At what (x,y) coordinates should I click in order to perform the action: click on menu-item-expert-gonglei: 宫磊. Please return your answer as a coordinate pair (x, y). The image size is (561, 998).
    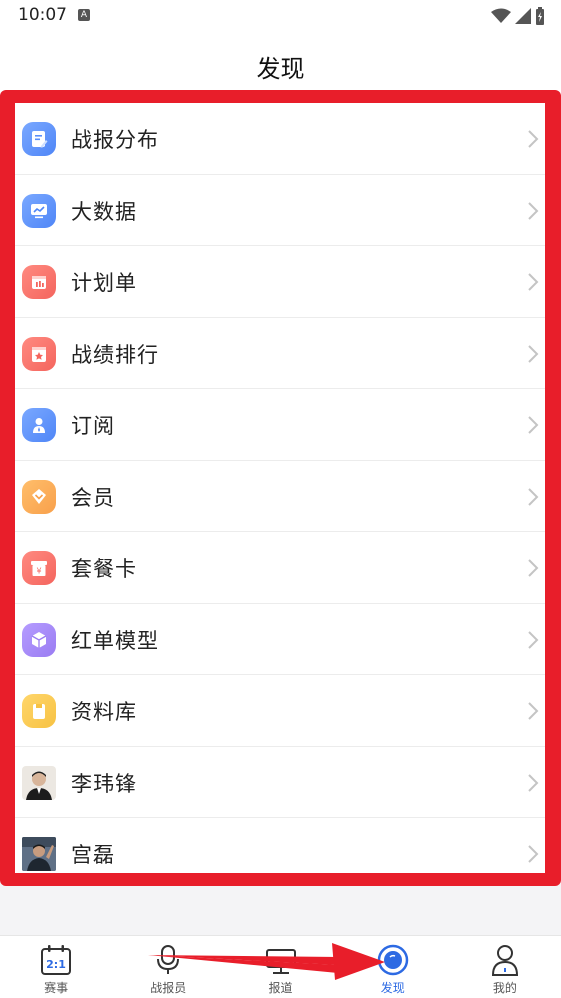
    Looking at the image, I should click on (280, 845).